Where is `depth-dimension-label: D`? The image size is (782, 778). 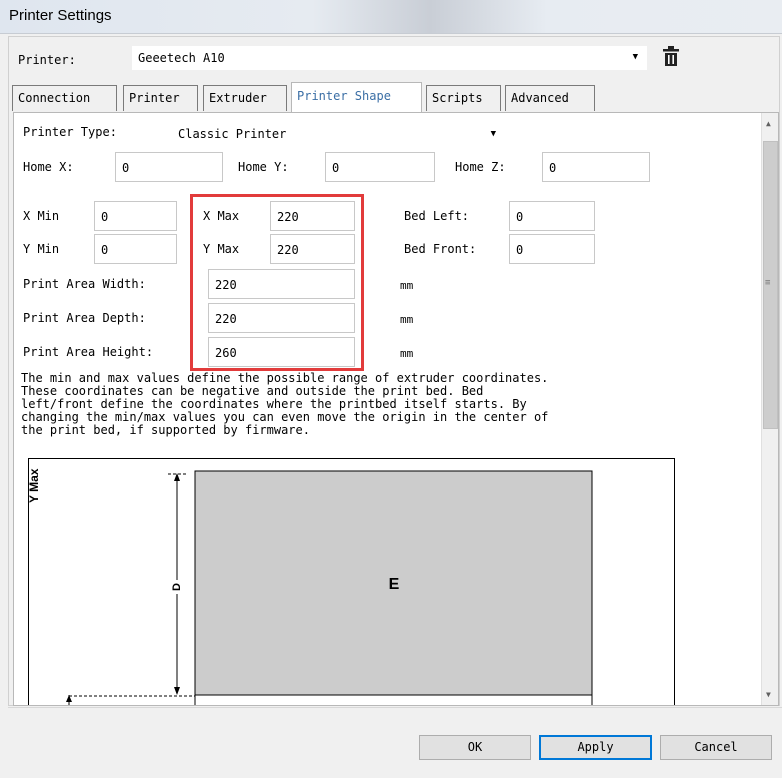 depth-dimension-label: D is located at coordinates (177, 587).